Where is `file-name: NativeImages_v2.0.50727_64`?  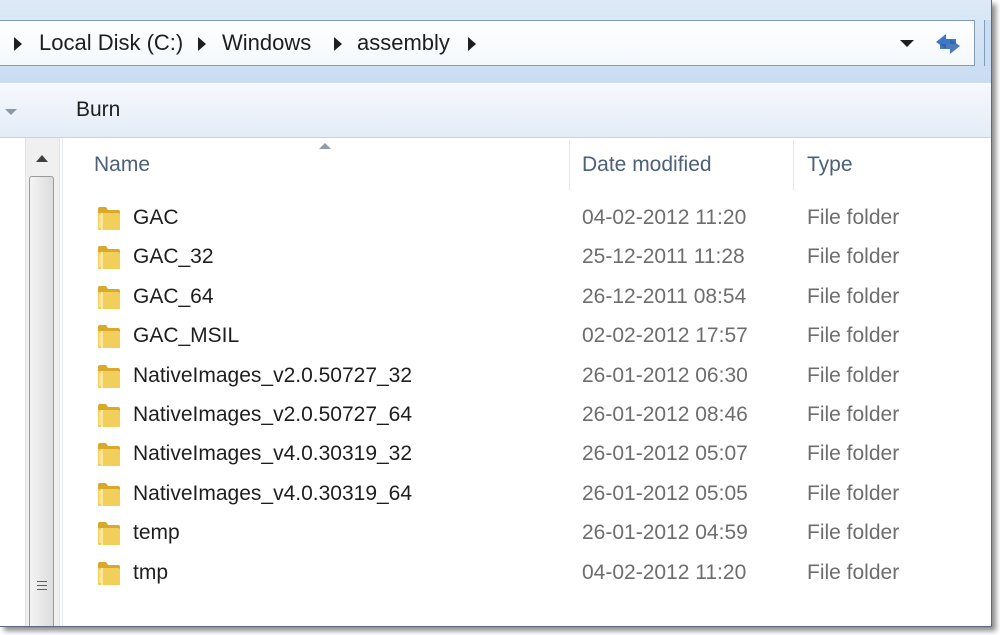
file-name: NativeImages_v2.0.50727_64 is located at coordinates (273, 414).